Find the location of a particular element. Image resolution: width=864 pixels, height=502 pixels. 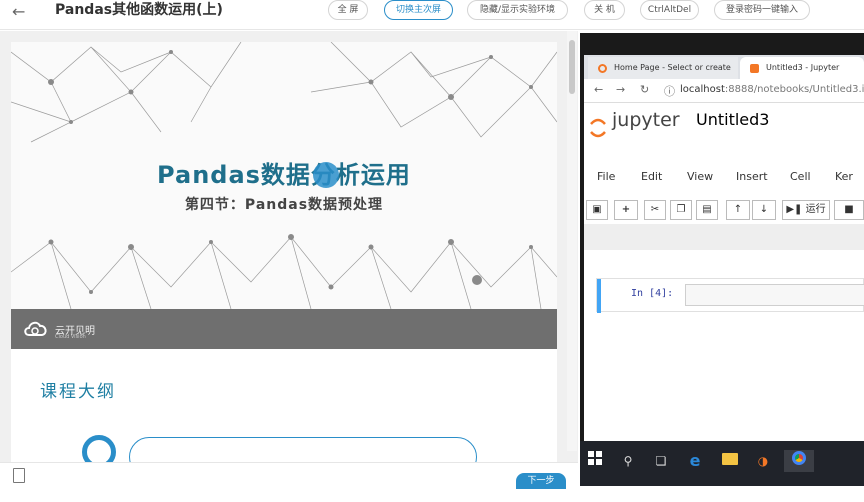

run-icon: ▶❚ is located at coordinates (794, 209).